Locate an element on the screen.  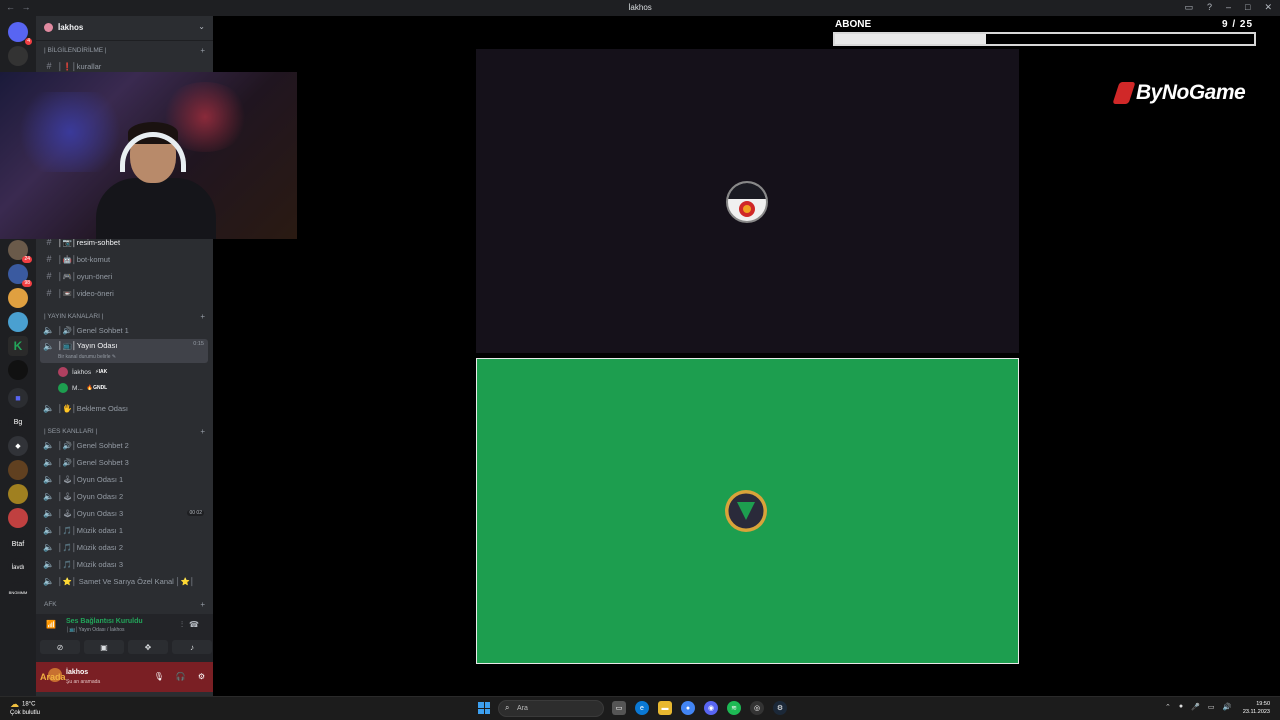
channel-muzik-odasi-3: 🔈 │🎵│Müzik odası 3 is located at coordinates (124, 564).